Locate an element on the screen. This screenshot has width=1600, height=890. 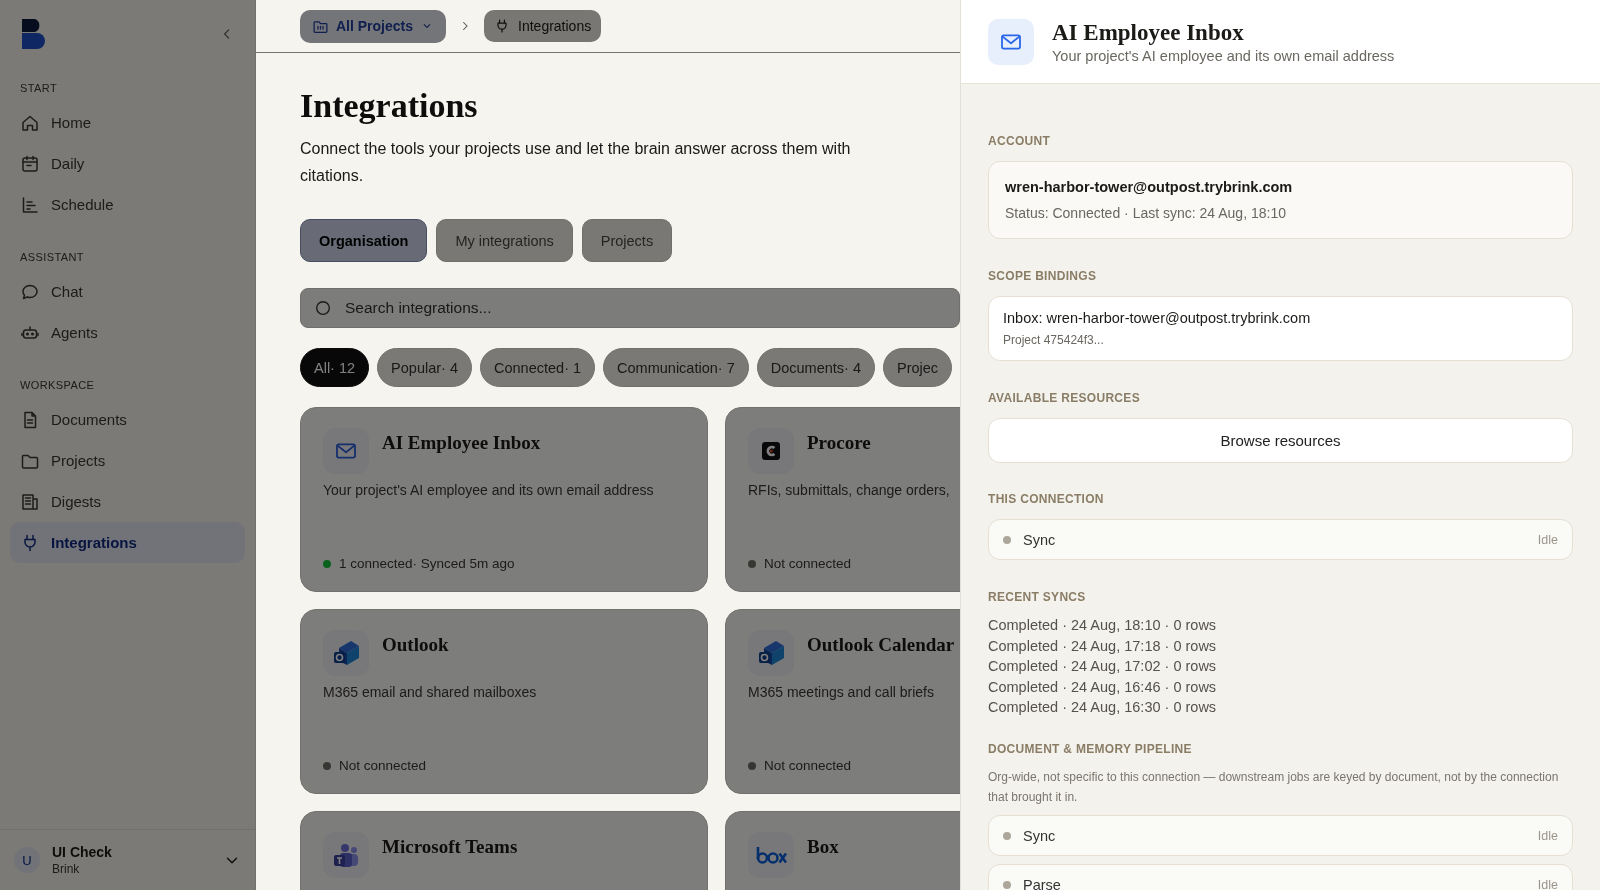
section-label: RECENT SYNCS is located at coordinates (1037, 597).